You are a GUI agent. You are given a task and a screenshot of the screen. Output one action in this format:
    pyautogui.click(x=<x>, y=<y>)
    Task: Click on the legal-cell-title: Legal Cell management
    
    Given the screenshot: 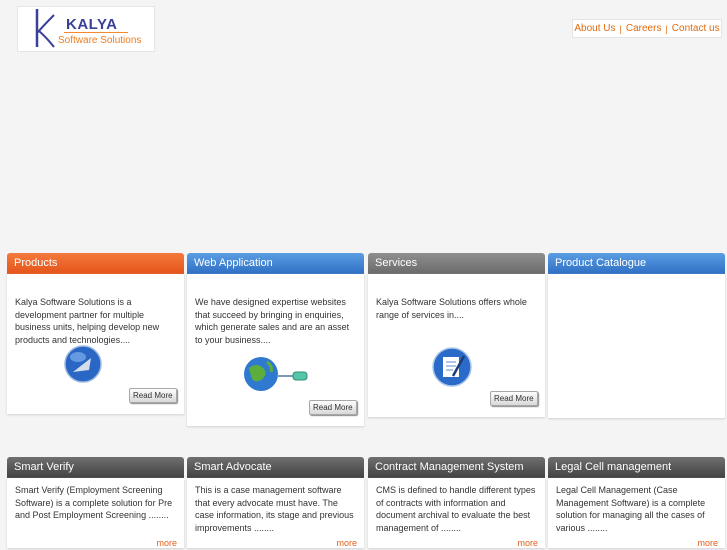 What is the action you would take?
    pyautogui.click(x=636, y=467)
    